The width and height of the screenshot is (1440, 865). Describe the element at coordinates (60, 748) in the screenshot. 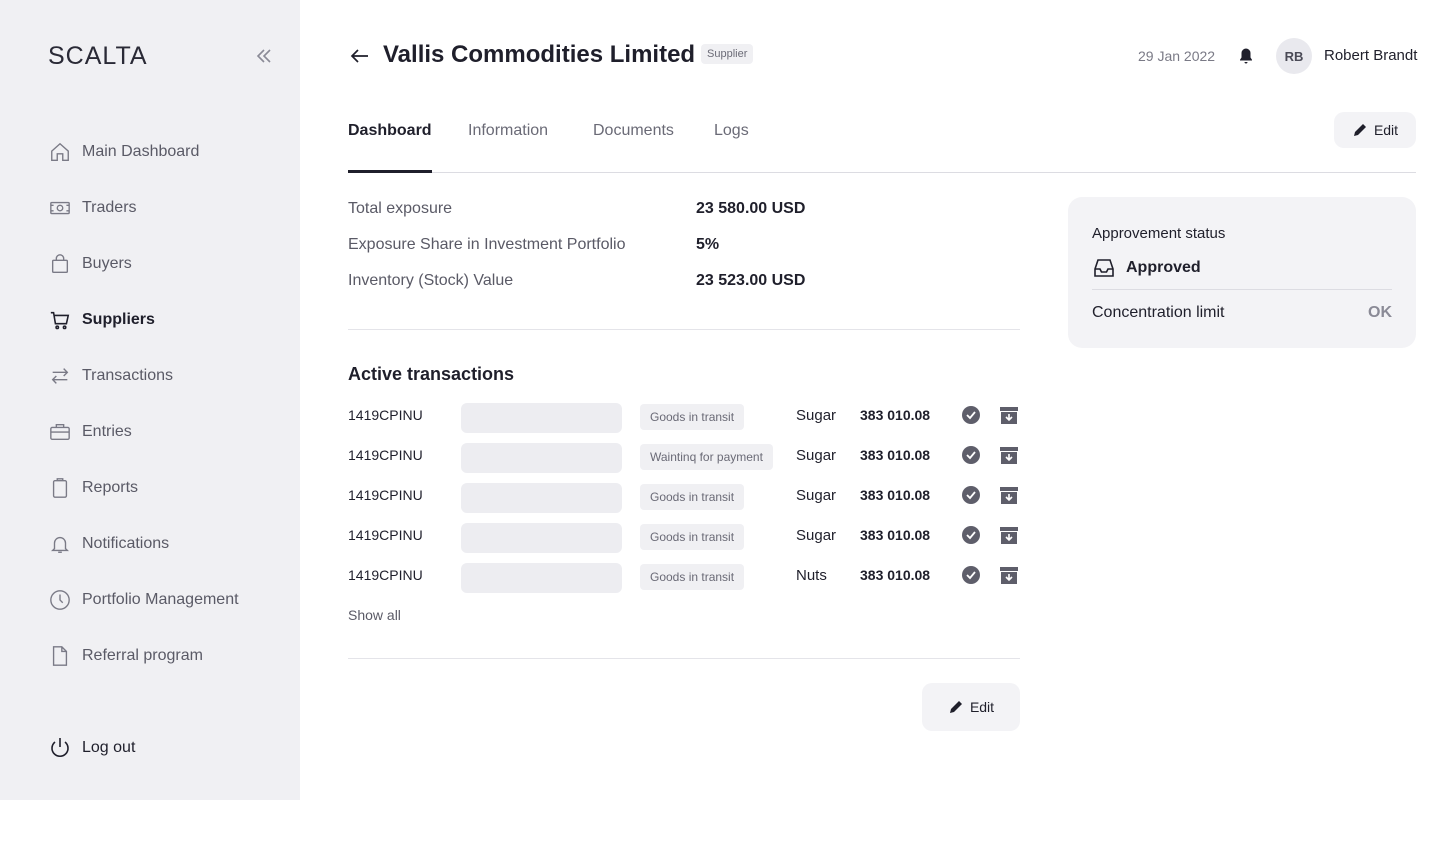

I see `power-icon` at that location.